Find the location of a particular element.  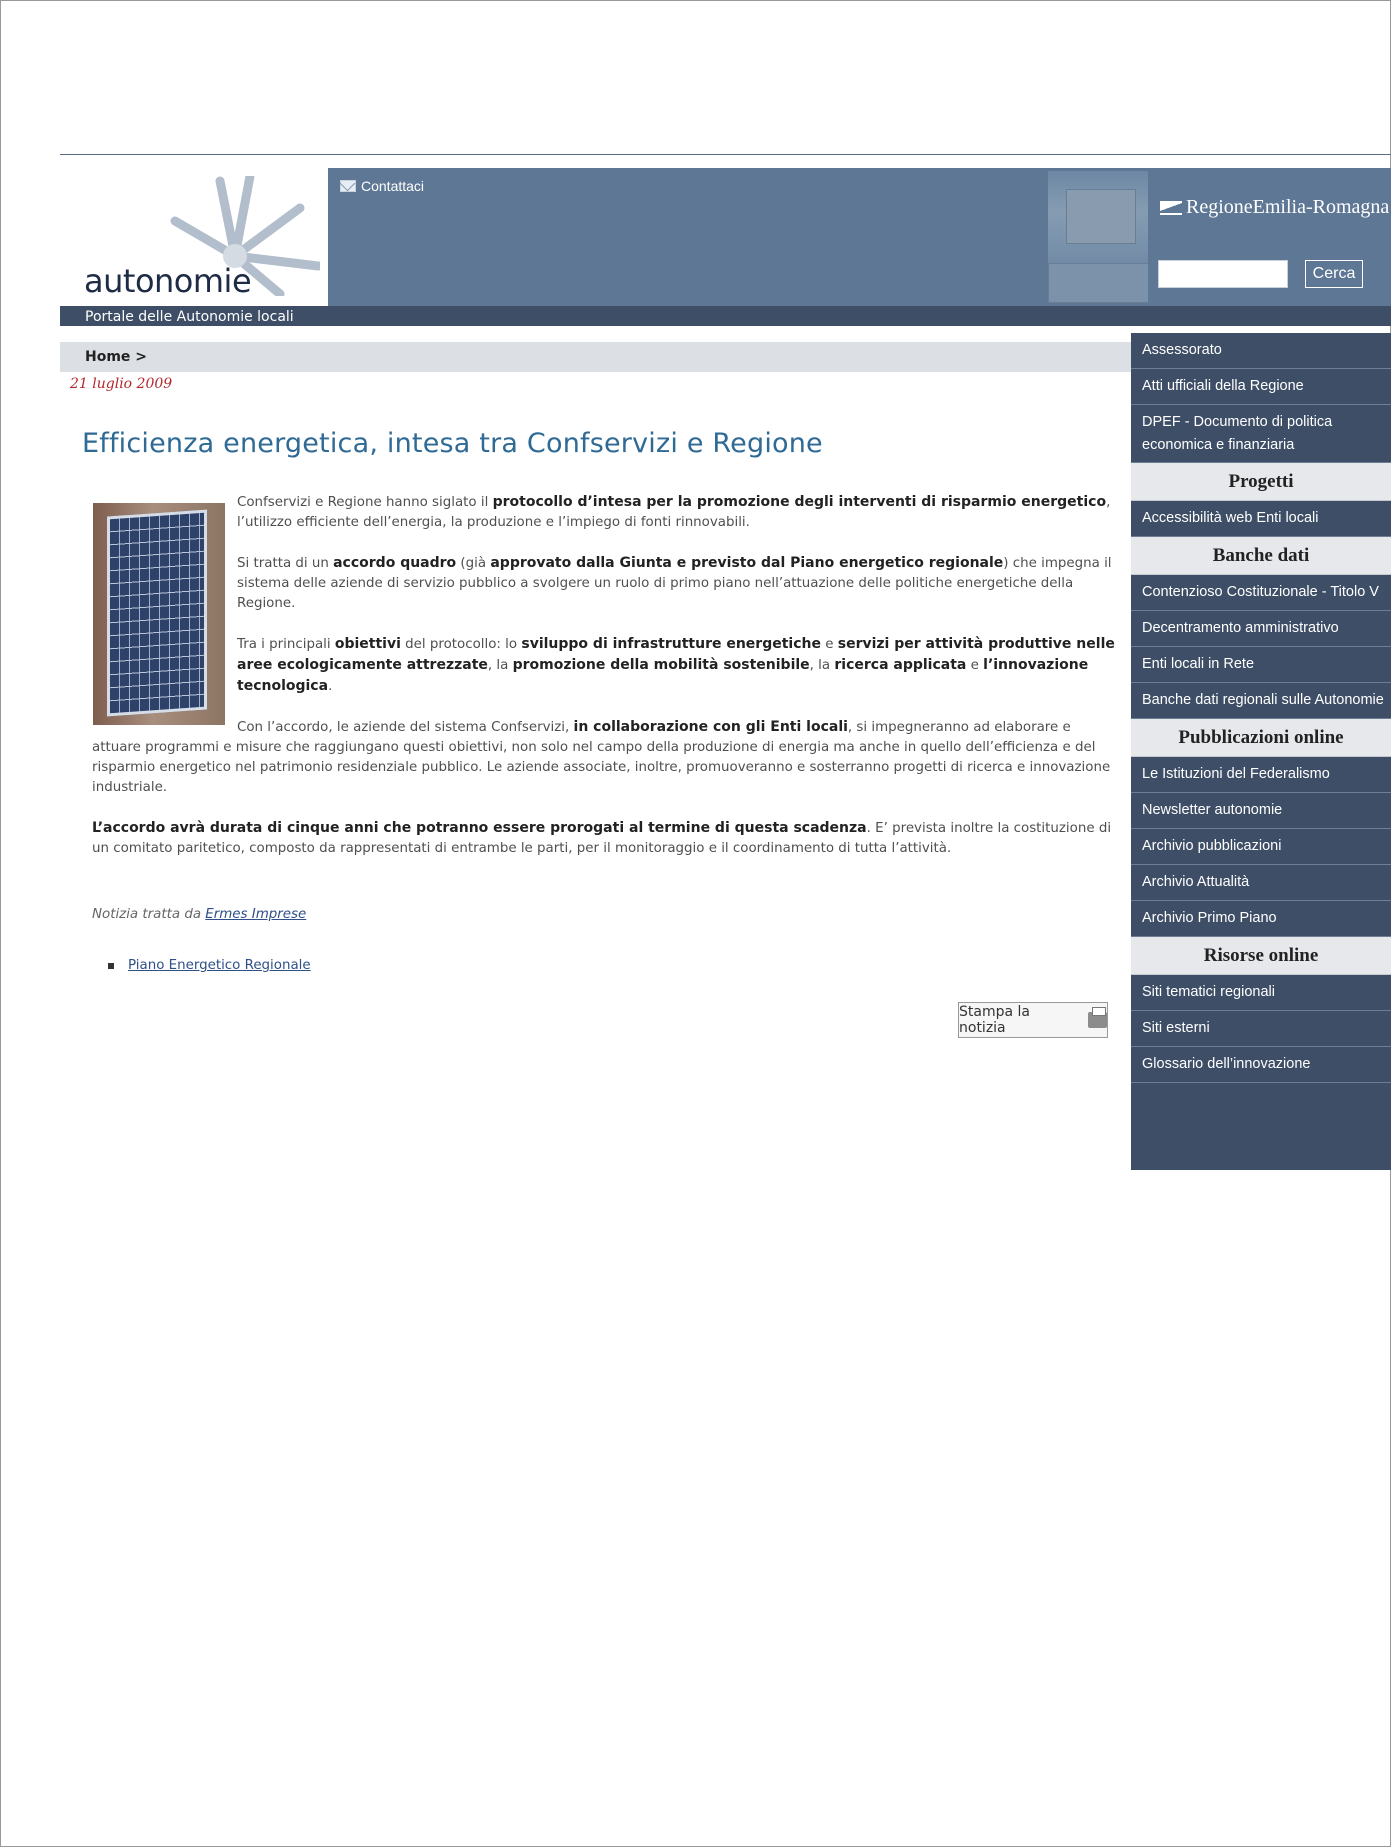

source-note: Notizia tratta da Ermes Imprese is located at coordinates (199, 914).